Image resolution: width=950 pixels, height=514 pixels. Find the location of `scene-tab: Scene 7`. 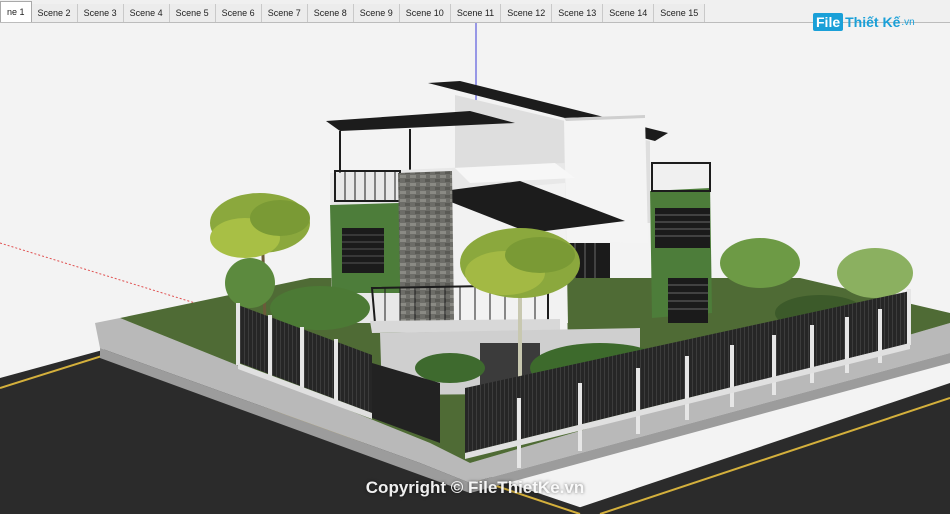

scene-tab: Scene 7 is located at coordinates (284, 13).